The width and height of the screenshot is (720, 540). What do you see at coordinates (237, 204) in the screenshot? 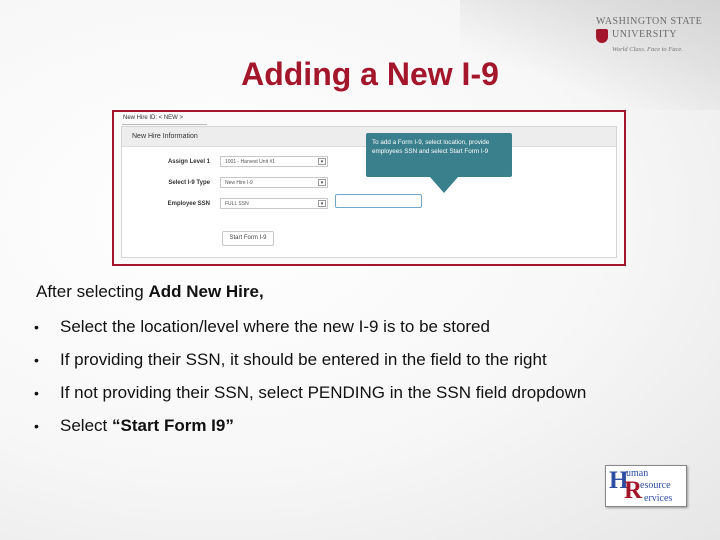
I see `ssn-type-value: FULL SSN` at bounding box center [237, 204].